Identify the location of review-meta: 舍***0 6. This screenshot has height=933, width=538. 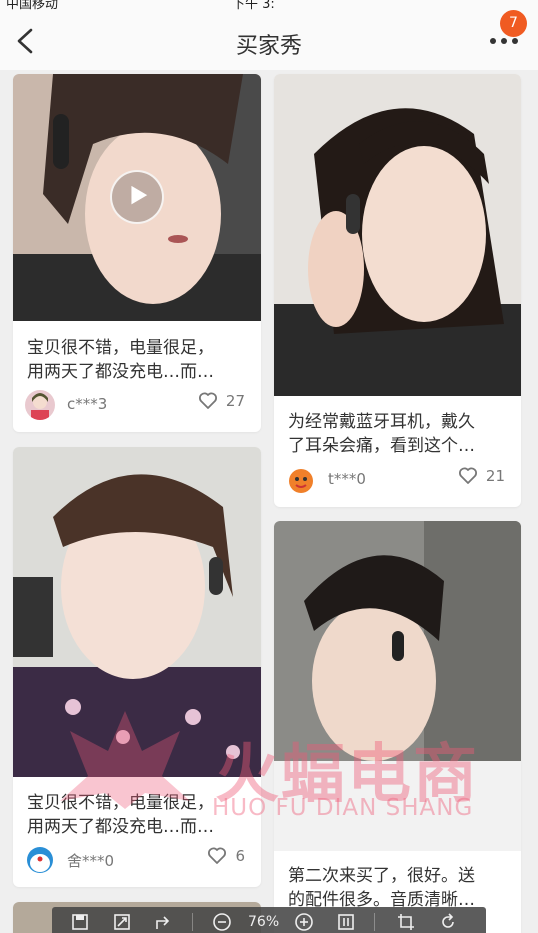
(137, 860).